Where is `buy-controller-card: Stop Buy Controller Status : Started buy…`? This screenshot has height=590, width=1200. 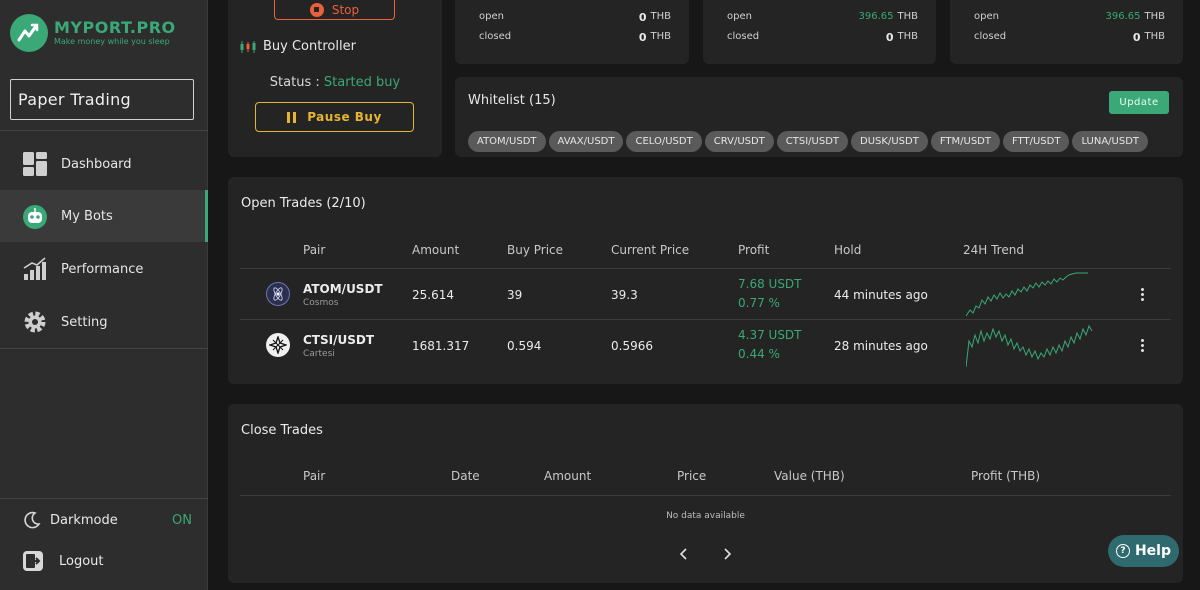 buy-controller-card: Stop Buy Controller Status : Started buy… is located at coordinates (335, 78).